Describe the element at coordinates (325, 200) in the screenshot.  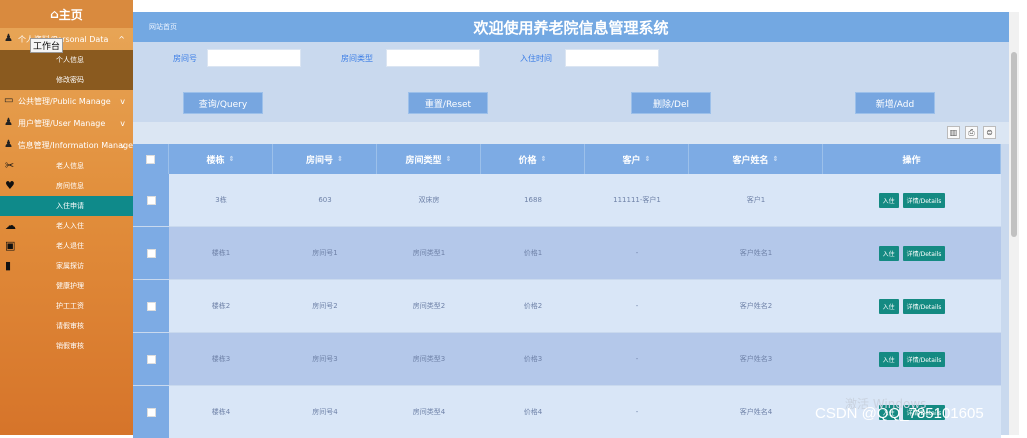
I see `cell-room: 603` at that location.